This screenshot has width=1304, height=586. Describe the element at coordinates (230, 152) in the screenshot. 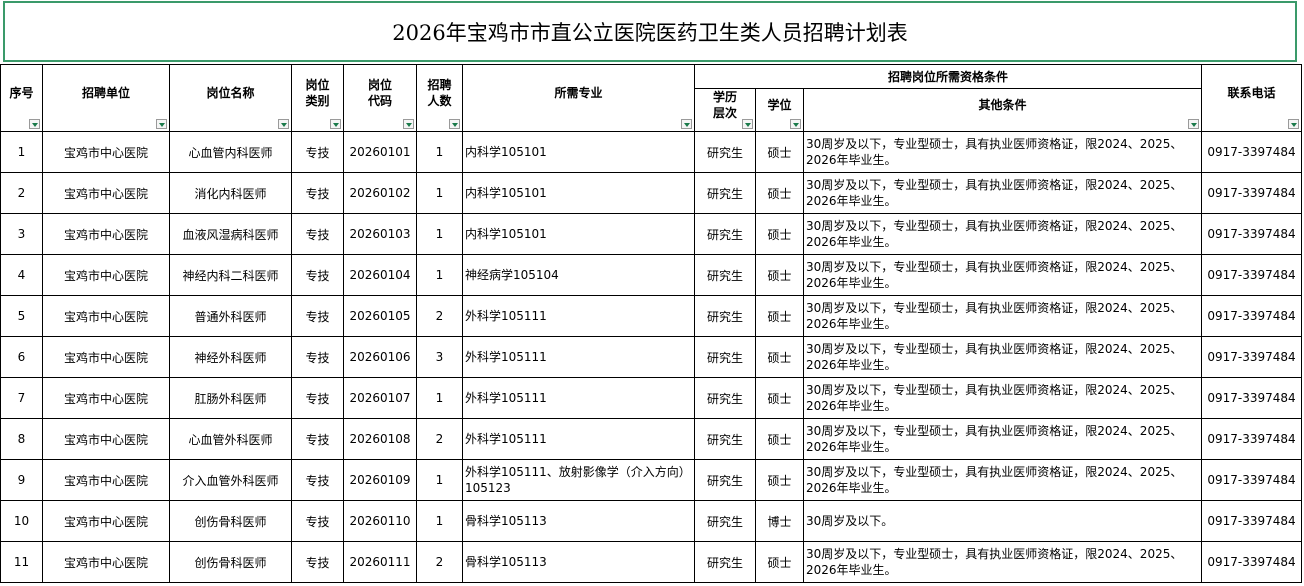

I see `cell-post-name: 心血管内科医师` at that location.